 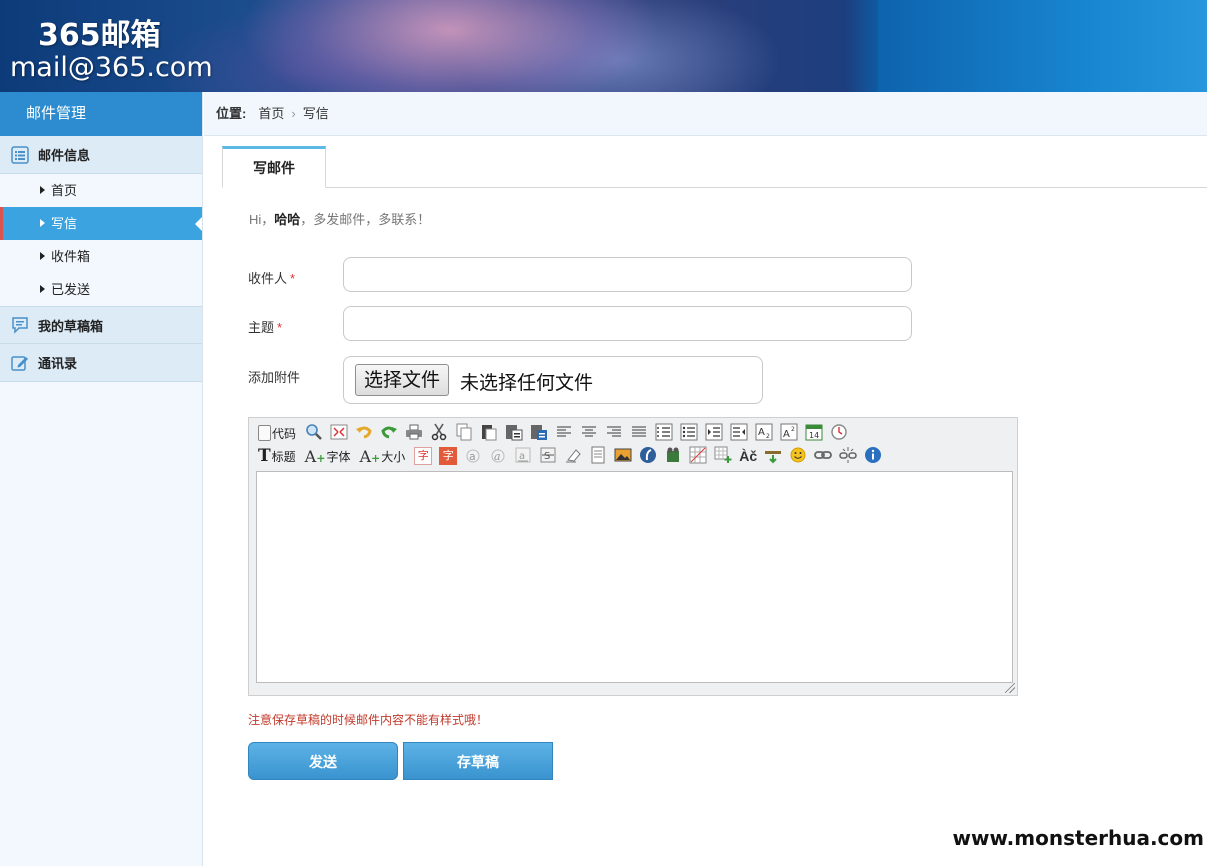 I want to click on unlink-button, so click(x=848, y=456).